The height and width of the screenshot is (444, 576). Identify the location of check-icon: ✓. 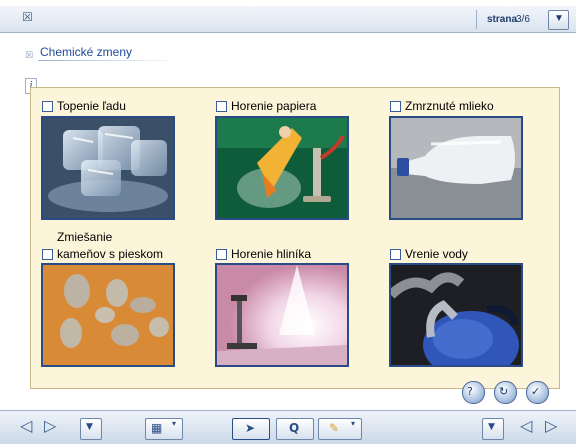
(536, 391).